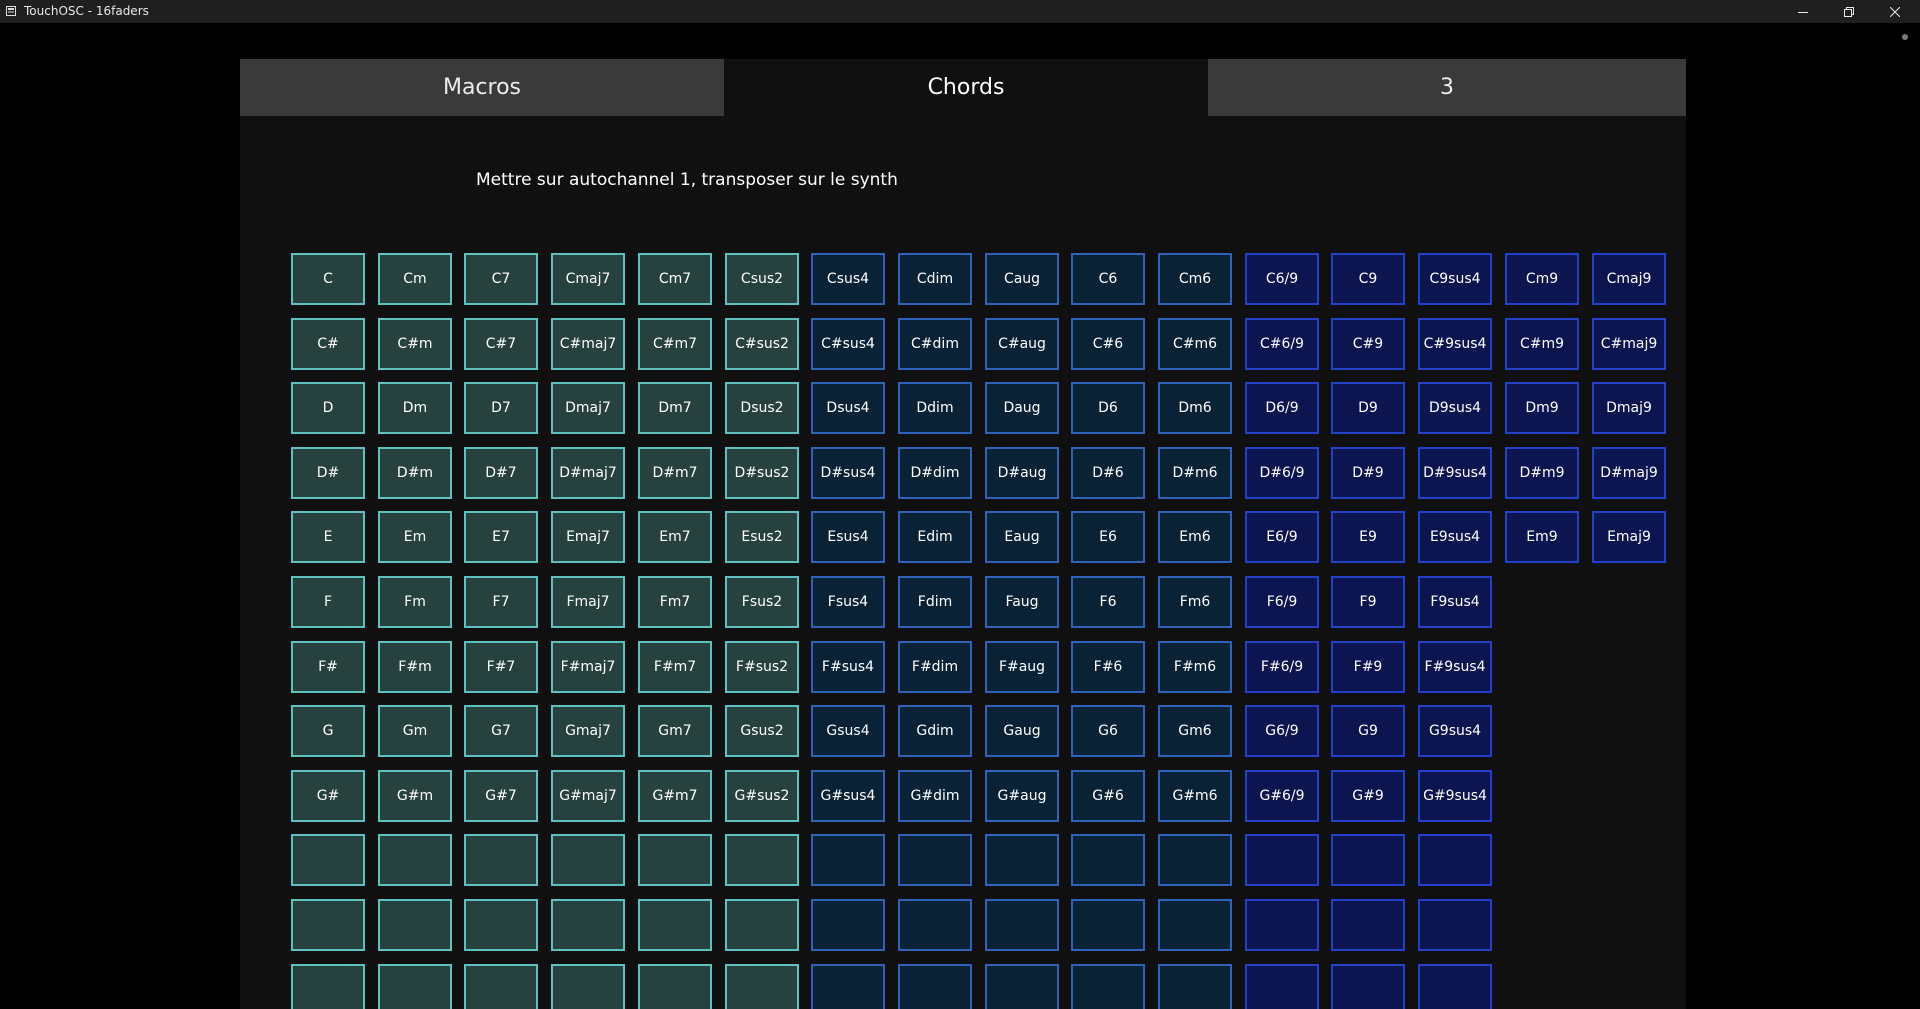 This screenshot has width=1920, height=1009. Describe the element at coordinates (588, 796) in the screenshot. I see `chord-button: G#maj7` at that location.